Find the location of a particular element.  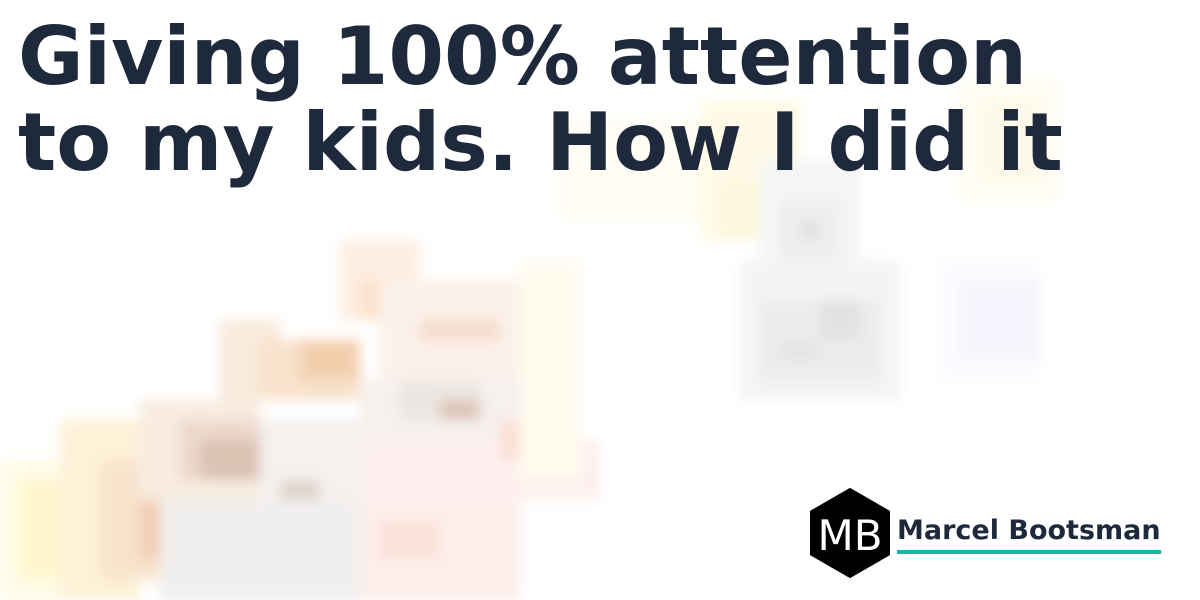

logo-text: MB is located at coordinates (849, 535).